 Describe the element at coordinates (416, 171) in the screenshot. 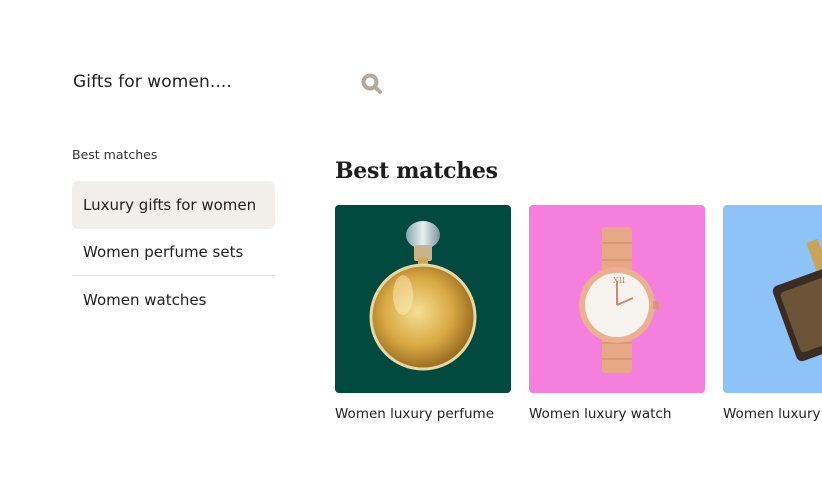

I see `page-title: Best matches` at that location.